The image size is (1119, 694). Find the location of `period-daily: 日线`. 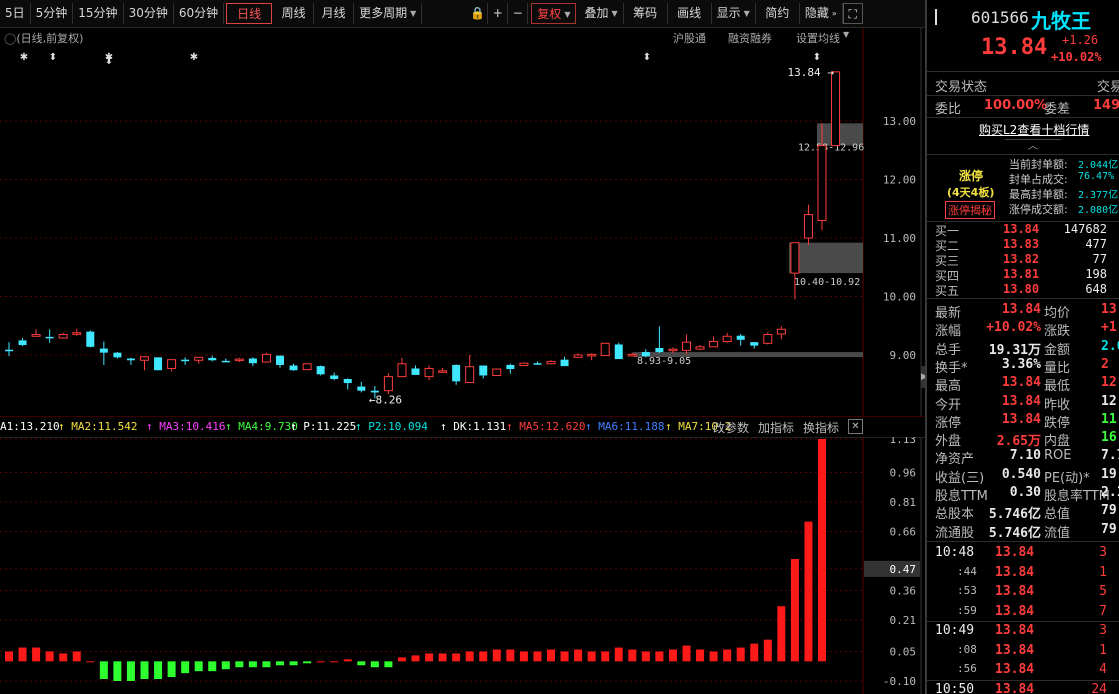

period-daily: 日线 is located at coordinates (249, 13).